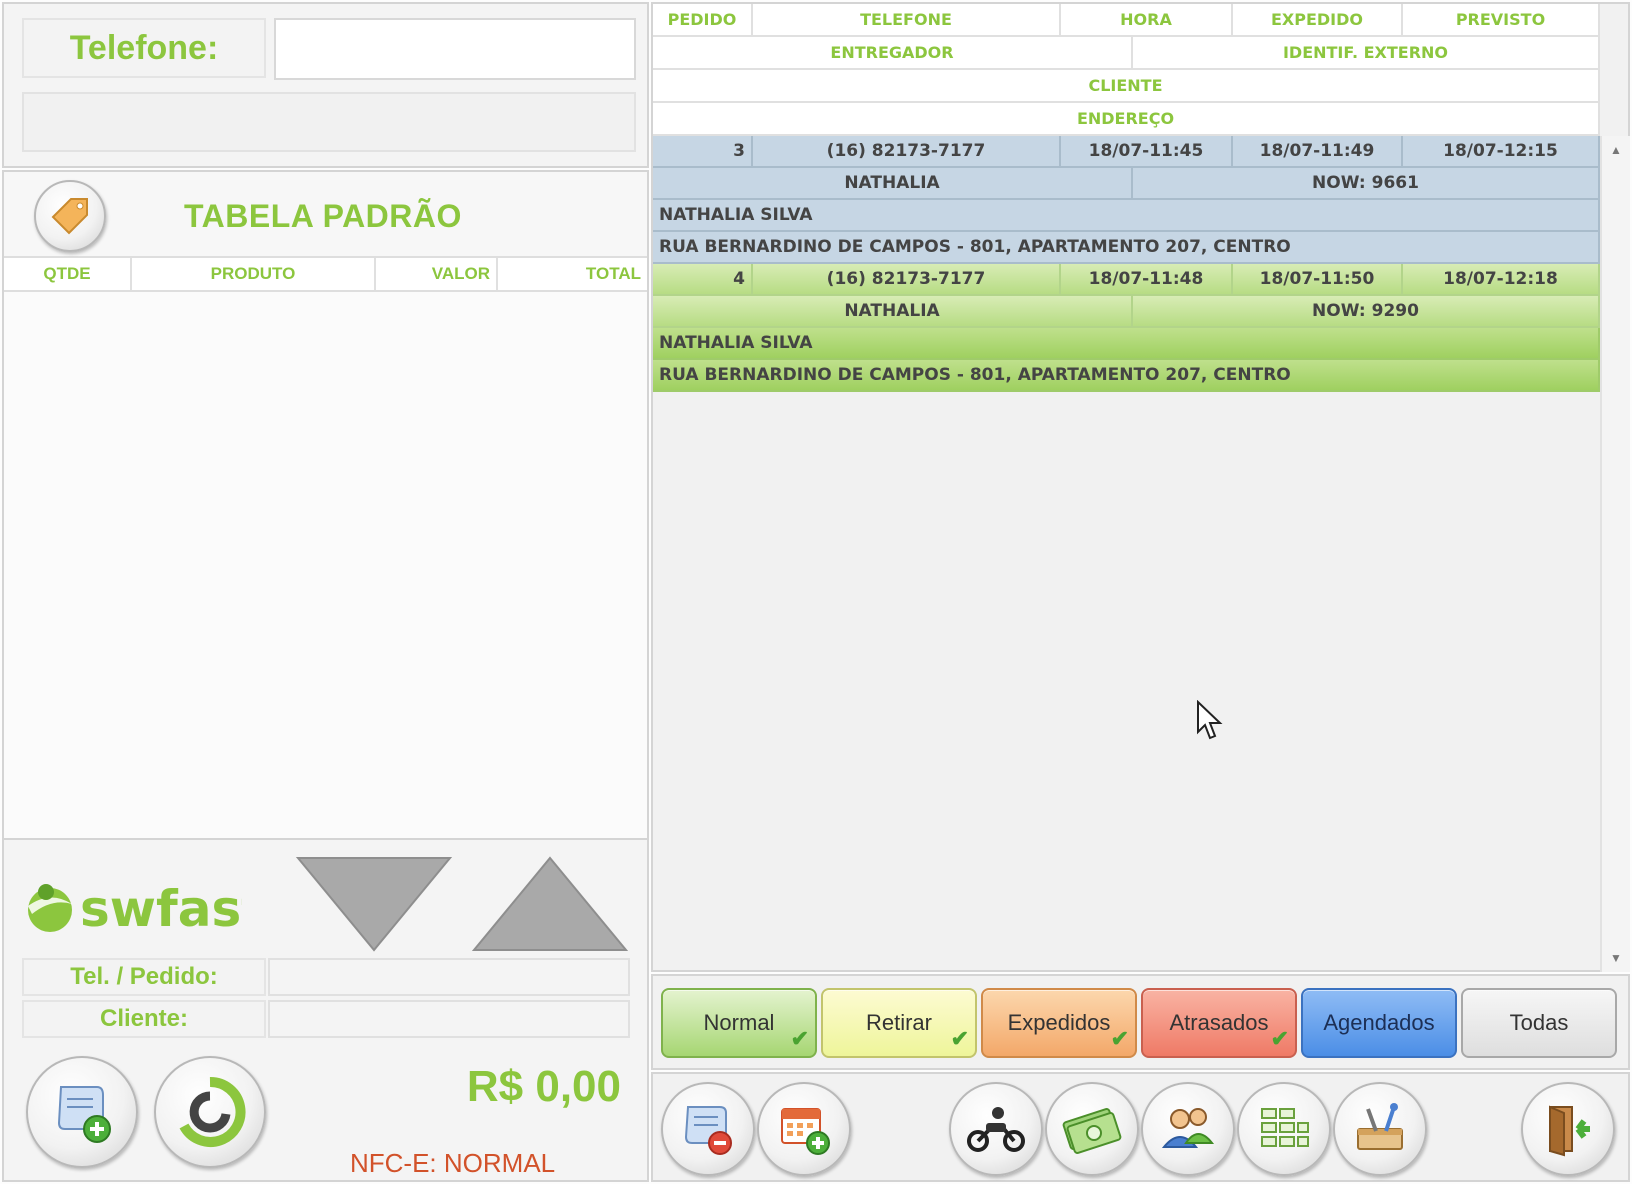 The image size is (1632, 1184). What do you see at coordinates (1615, 554) in the screenshot?
I see `orders-scrollbar: ▲ ▼` at bounding box center [1615, 554].